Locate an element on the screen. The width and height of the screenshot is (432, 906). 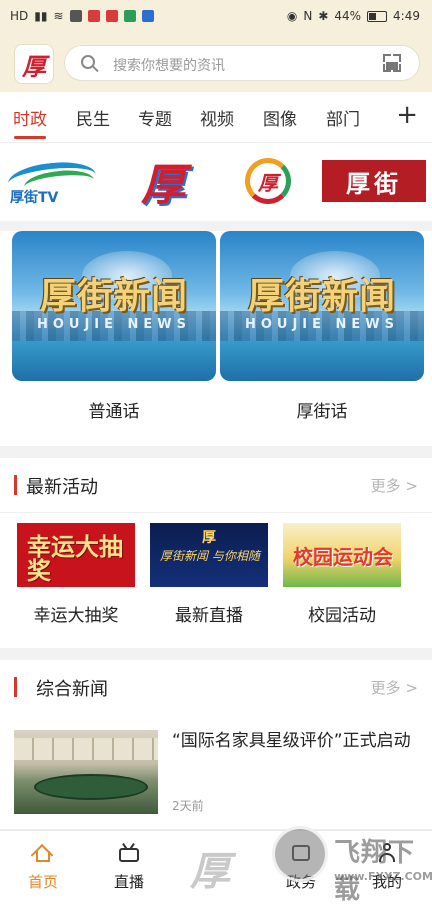
home-icon is located at coordinates (42, 855).